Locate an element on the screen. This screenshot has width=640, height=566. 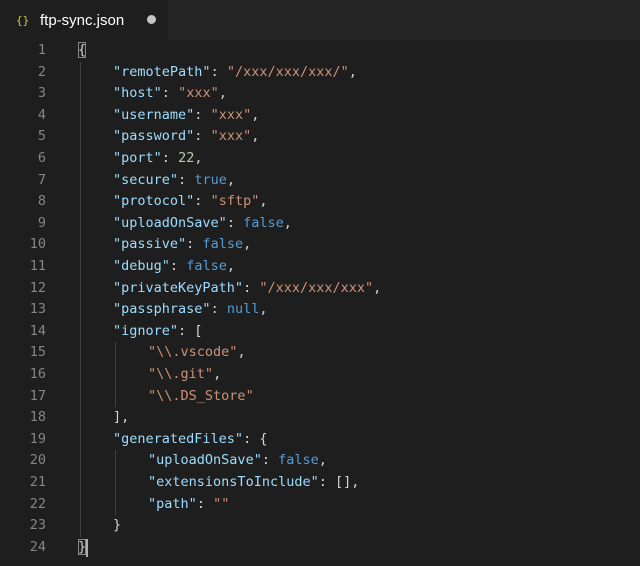
code-token: "username" is located at coordinates (154, 114).